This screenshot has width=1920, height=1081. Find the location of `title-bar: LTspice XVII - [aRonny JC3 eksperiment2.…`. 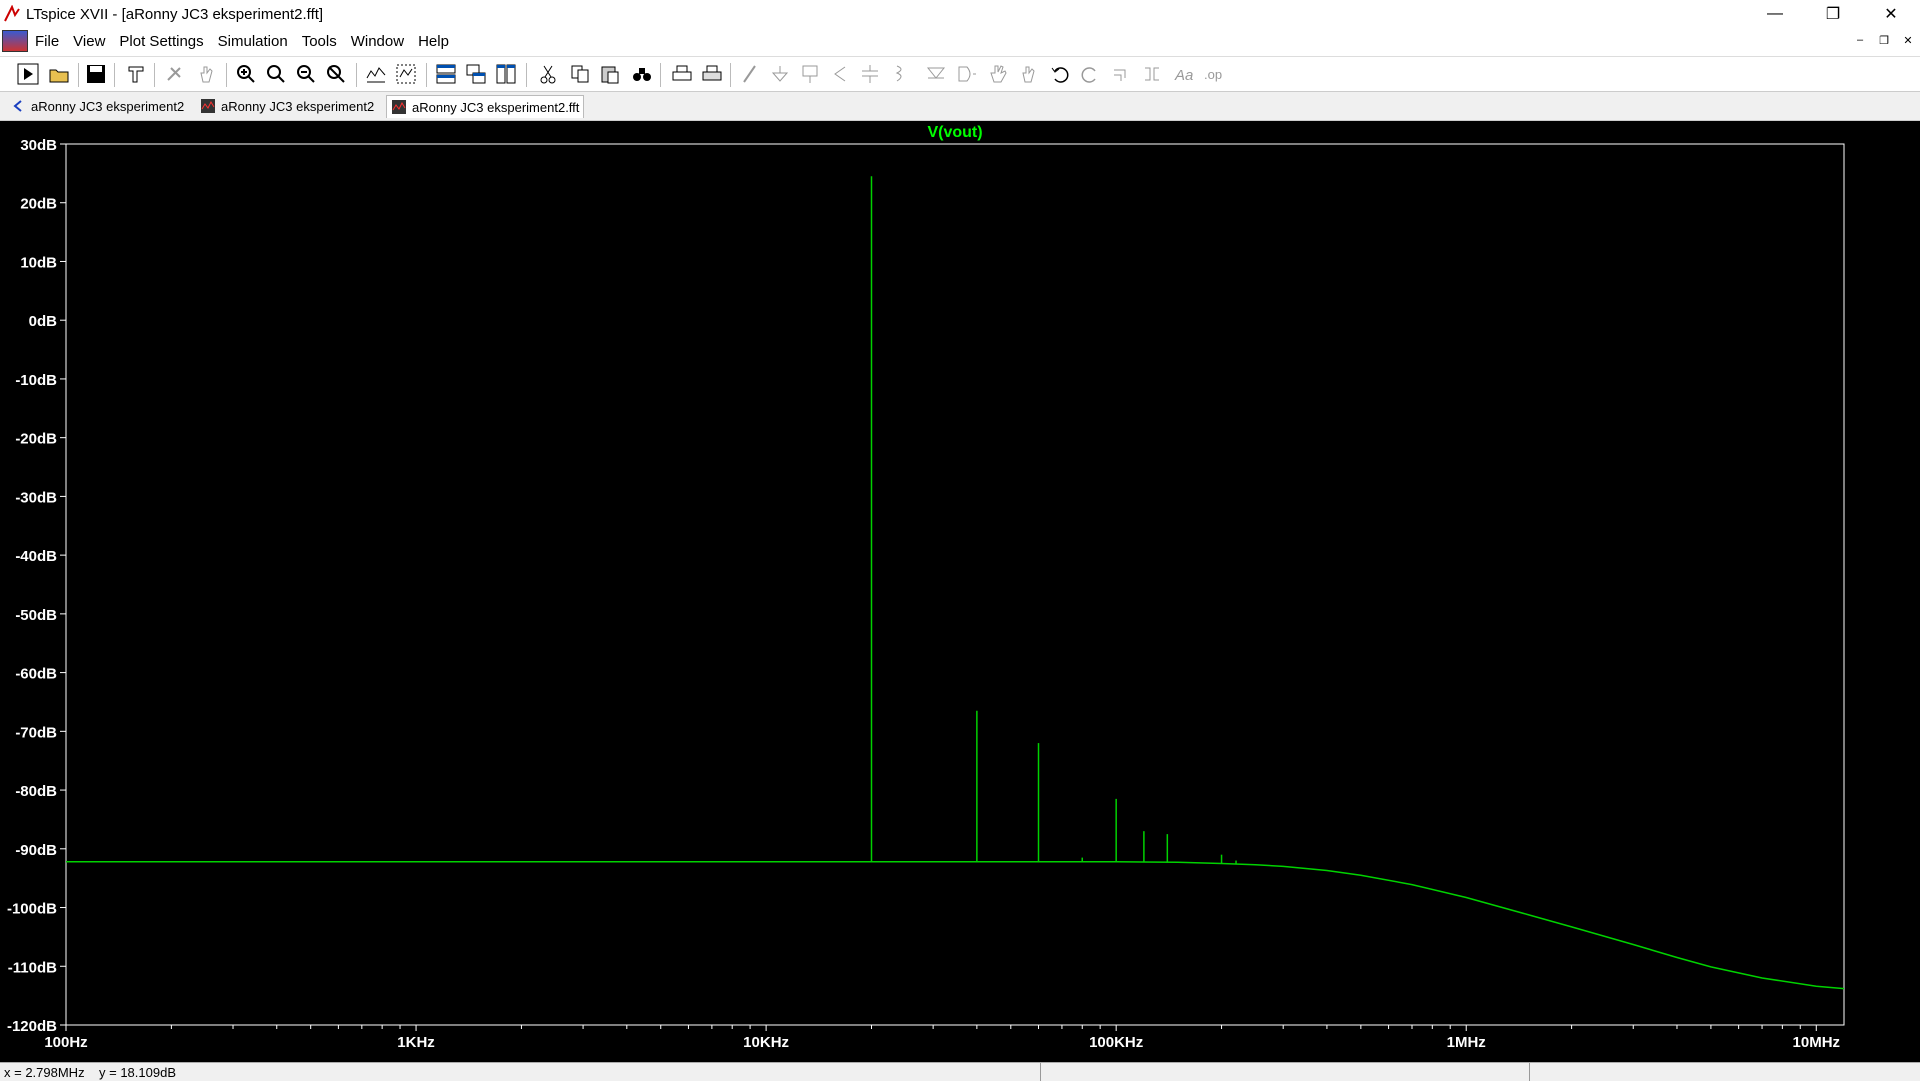

title-bar: LTspice XVII - [aRonny JC3 eksperiment2.… is located at coordinates (960, 14).